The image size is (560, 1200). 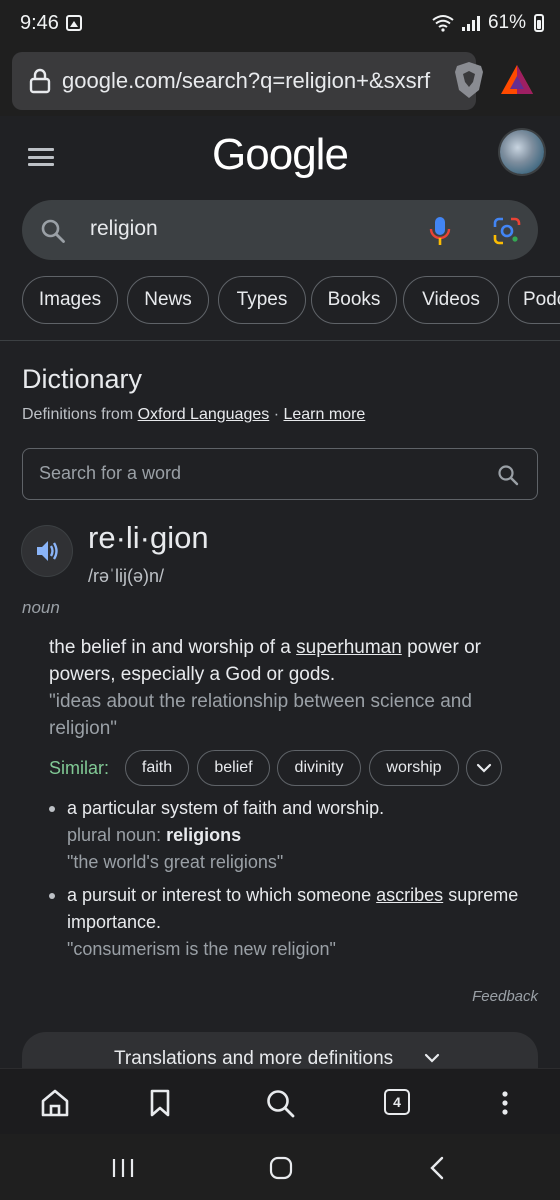 I want to click on back-icon, so click(x=438, y=1168).